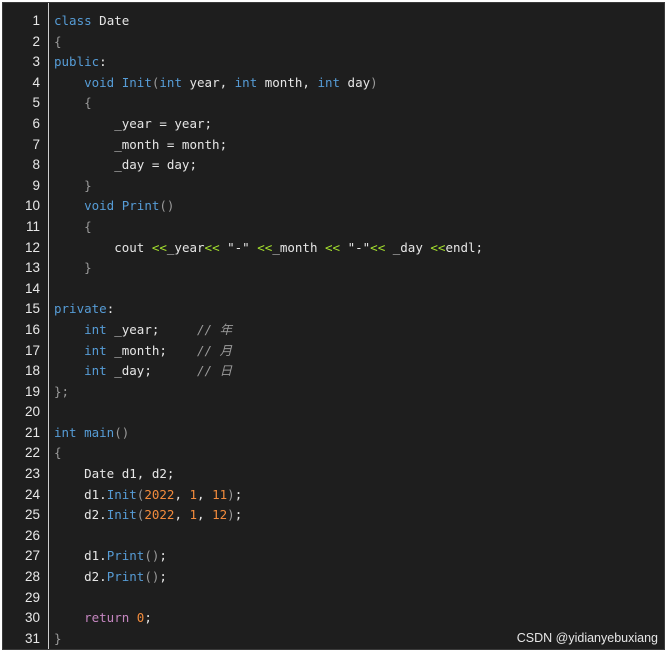 This screenshot has width=667, height=652. Describe the element at coordinates (333, 371) in the screenshot. I see `code-line: 18 int _day; // 日` at that location.